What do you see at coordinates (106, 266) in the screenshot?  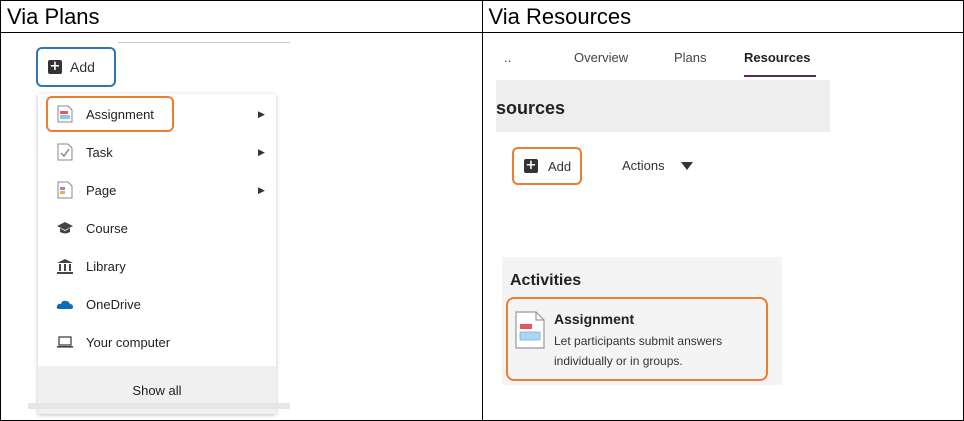 I see `menu-item-label: Library` at bounding box center [106, 266].